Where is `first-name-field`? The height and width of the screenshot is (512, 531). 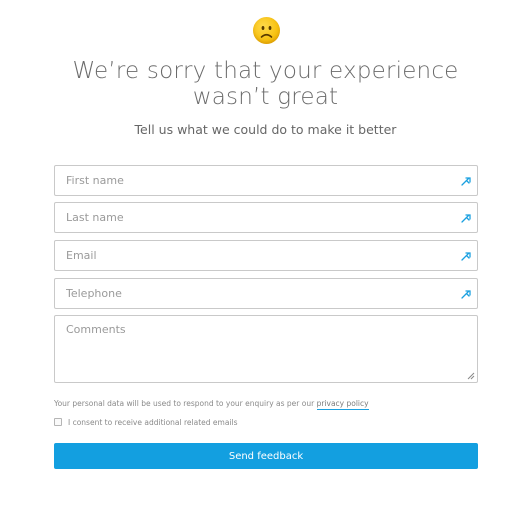
first-name-field is located at coordinates (266, 180).